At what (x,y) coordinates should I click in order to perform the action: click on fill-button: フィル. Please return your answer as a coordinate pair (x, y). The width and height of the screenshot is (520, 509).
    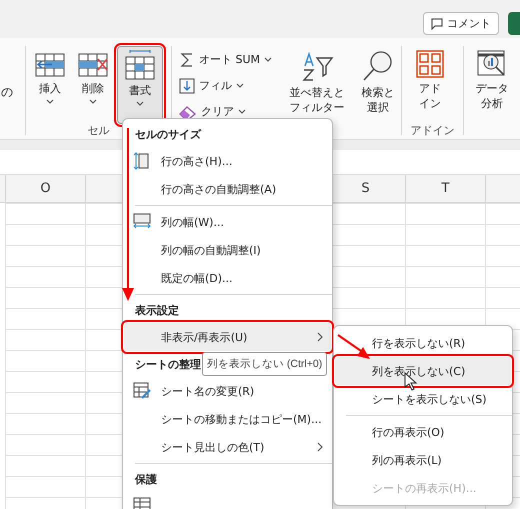
    Looking at the image, I should click on (229, 85).